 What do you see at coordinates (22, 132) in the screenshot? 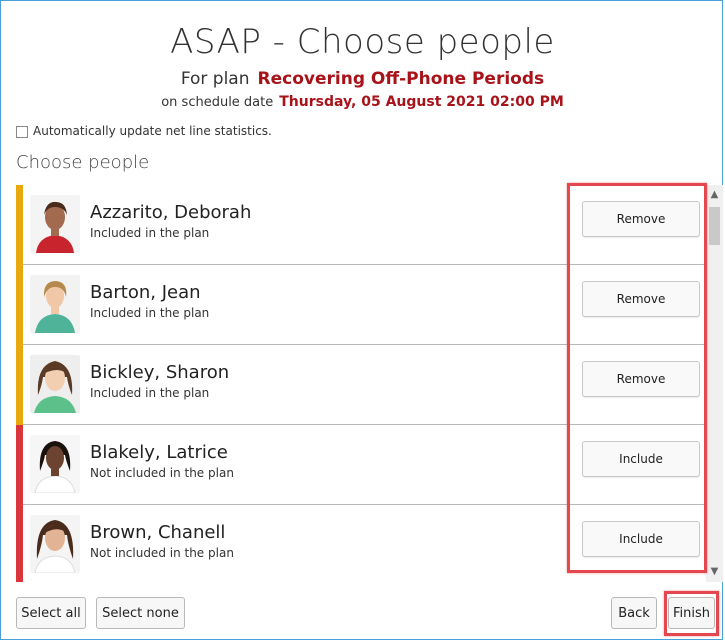
I see `auto-update-checkbox` at bounding box center [22, 132].